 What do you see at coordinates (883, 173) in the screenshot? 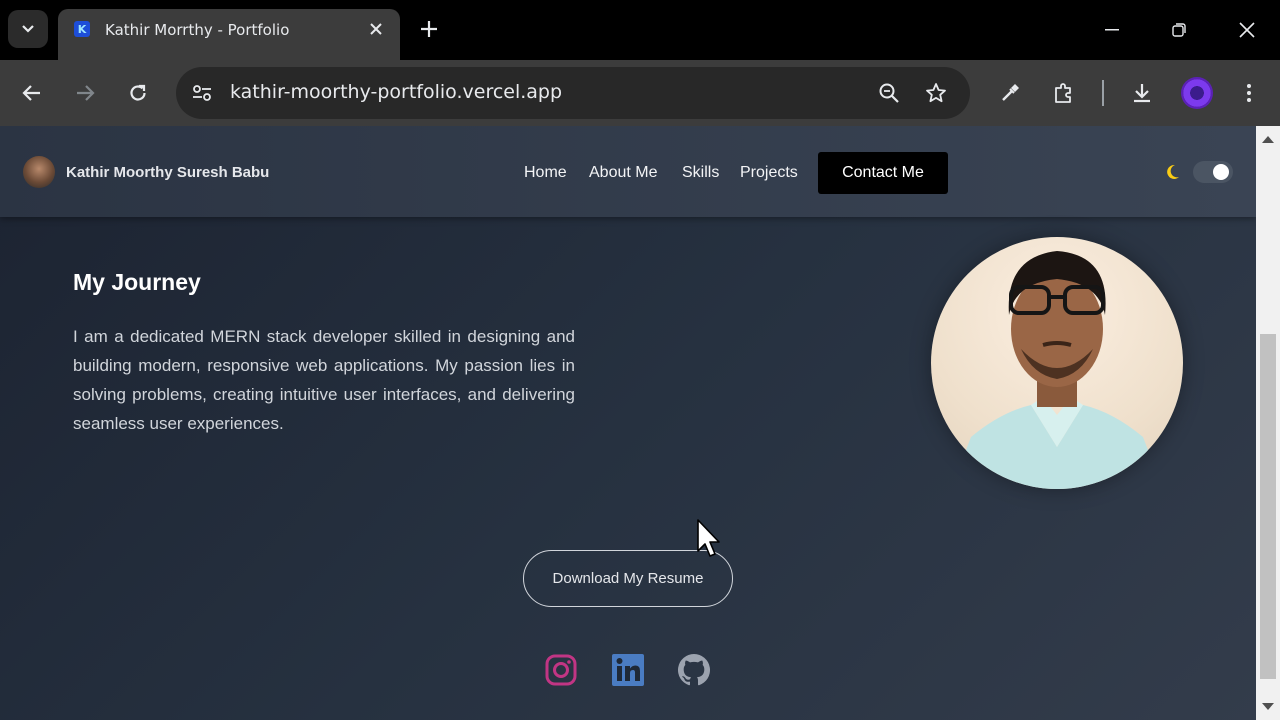
I see `contact-me-button: Contact Me` at bounding box center [883, 173].